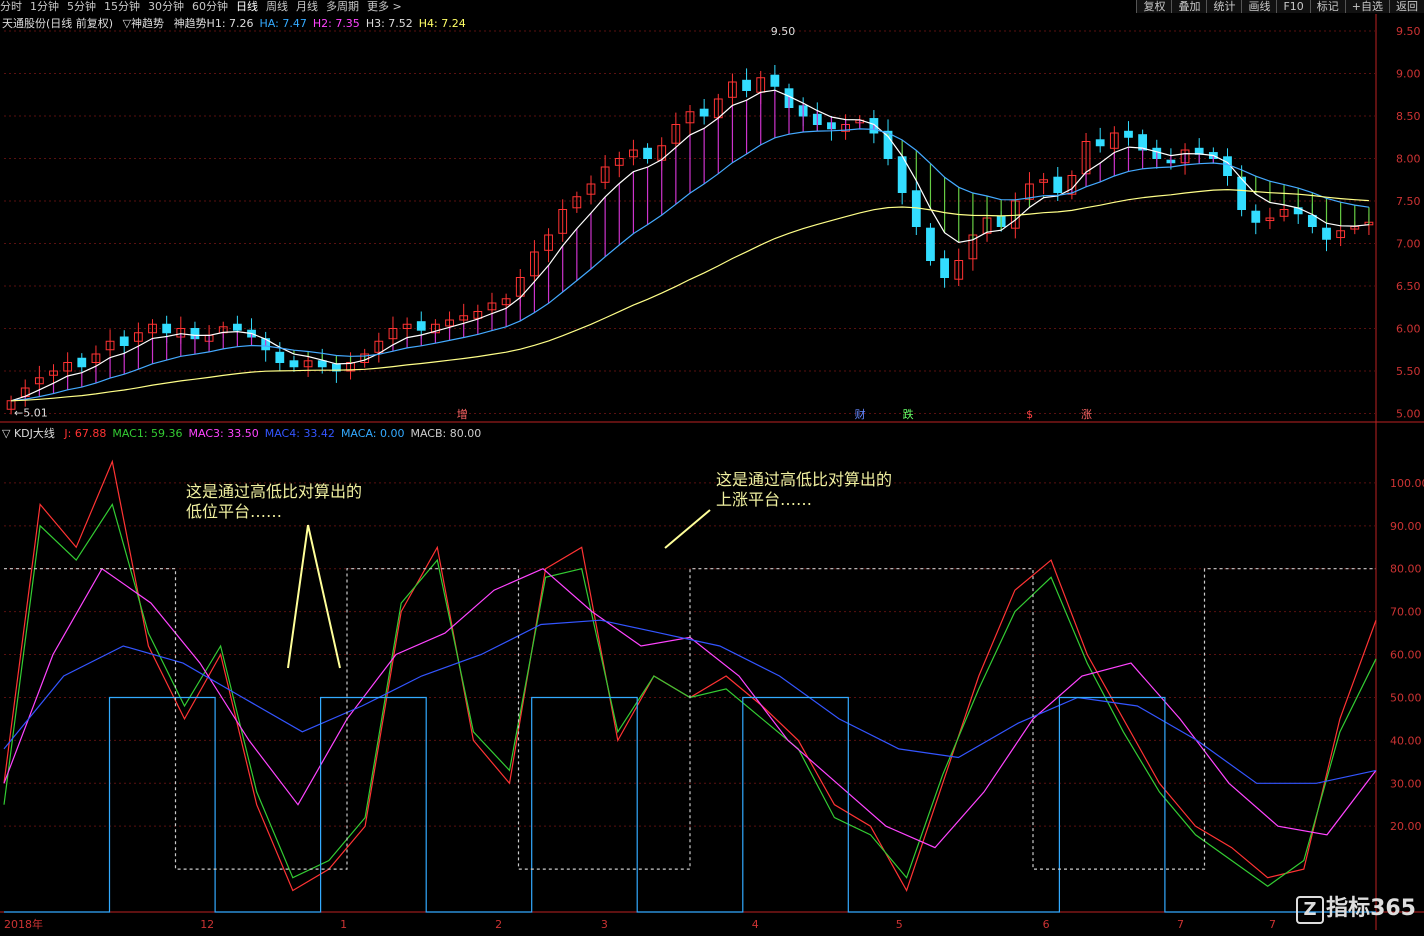 The image size is (1424, 936). I want to click on event-label-4: 涨, so click(1086, 414).